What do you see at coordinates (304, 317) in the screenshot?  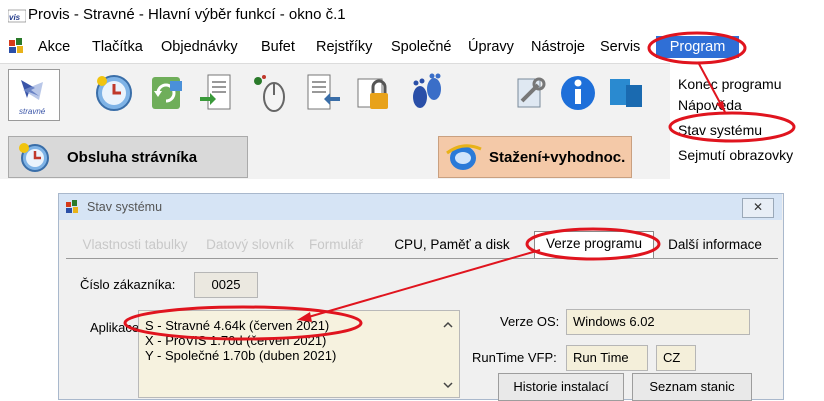 I see `version-pointer-arrowhead` at bounding box center [304, 317].